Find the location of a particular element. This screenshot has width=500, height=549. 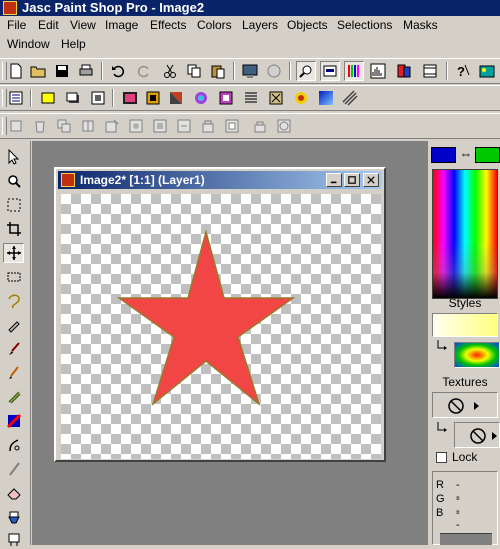

blinds-icon is located at coordinates (251, 98).